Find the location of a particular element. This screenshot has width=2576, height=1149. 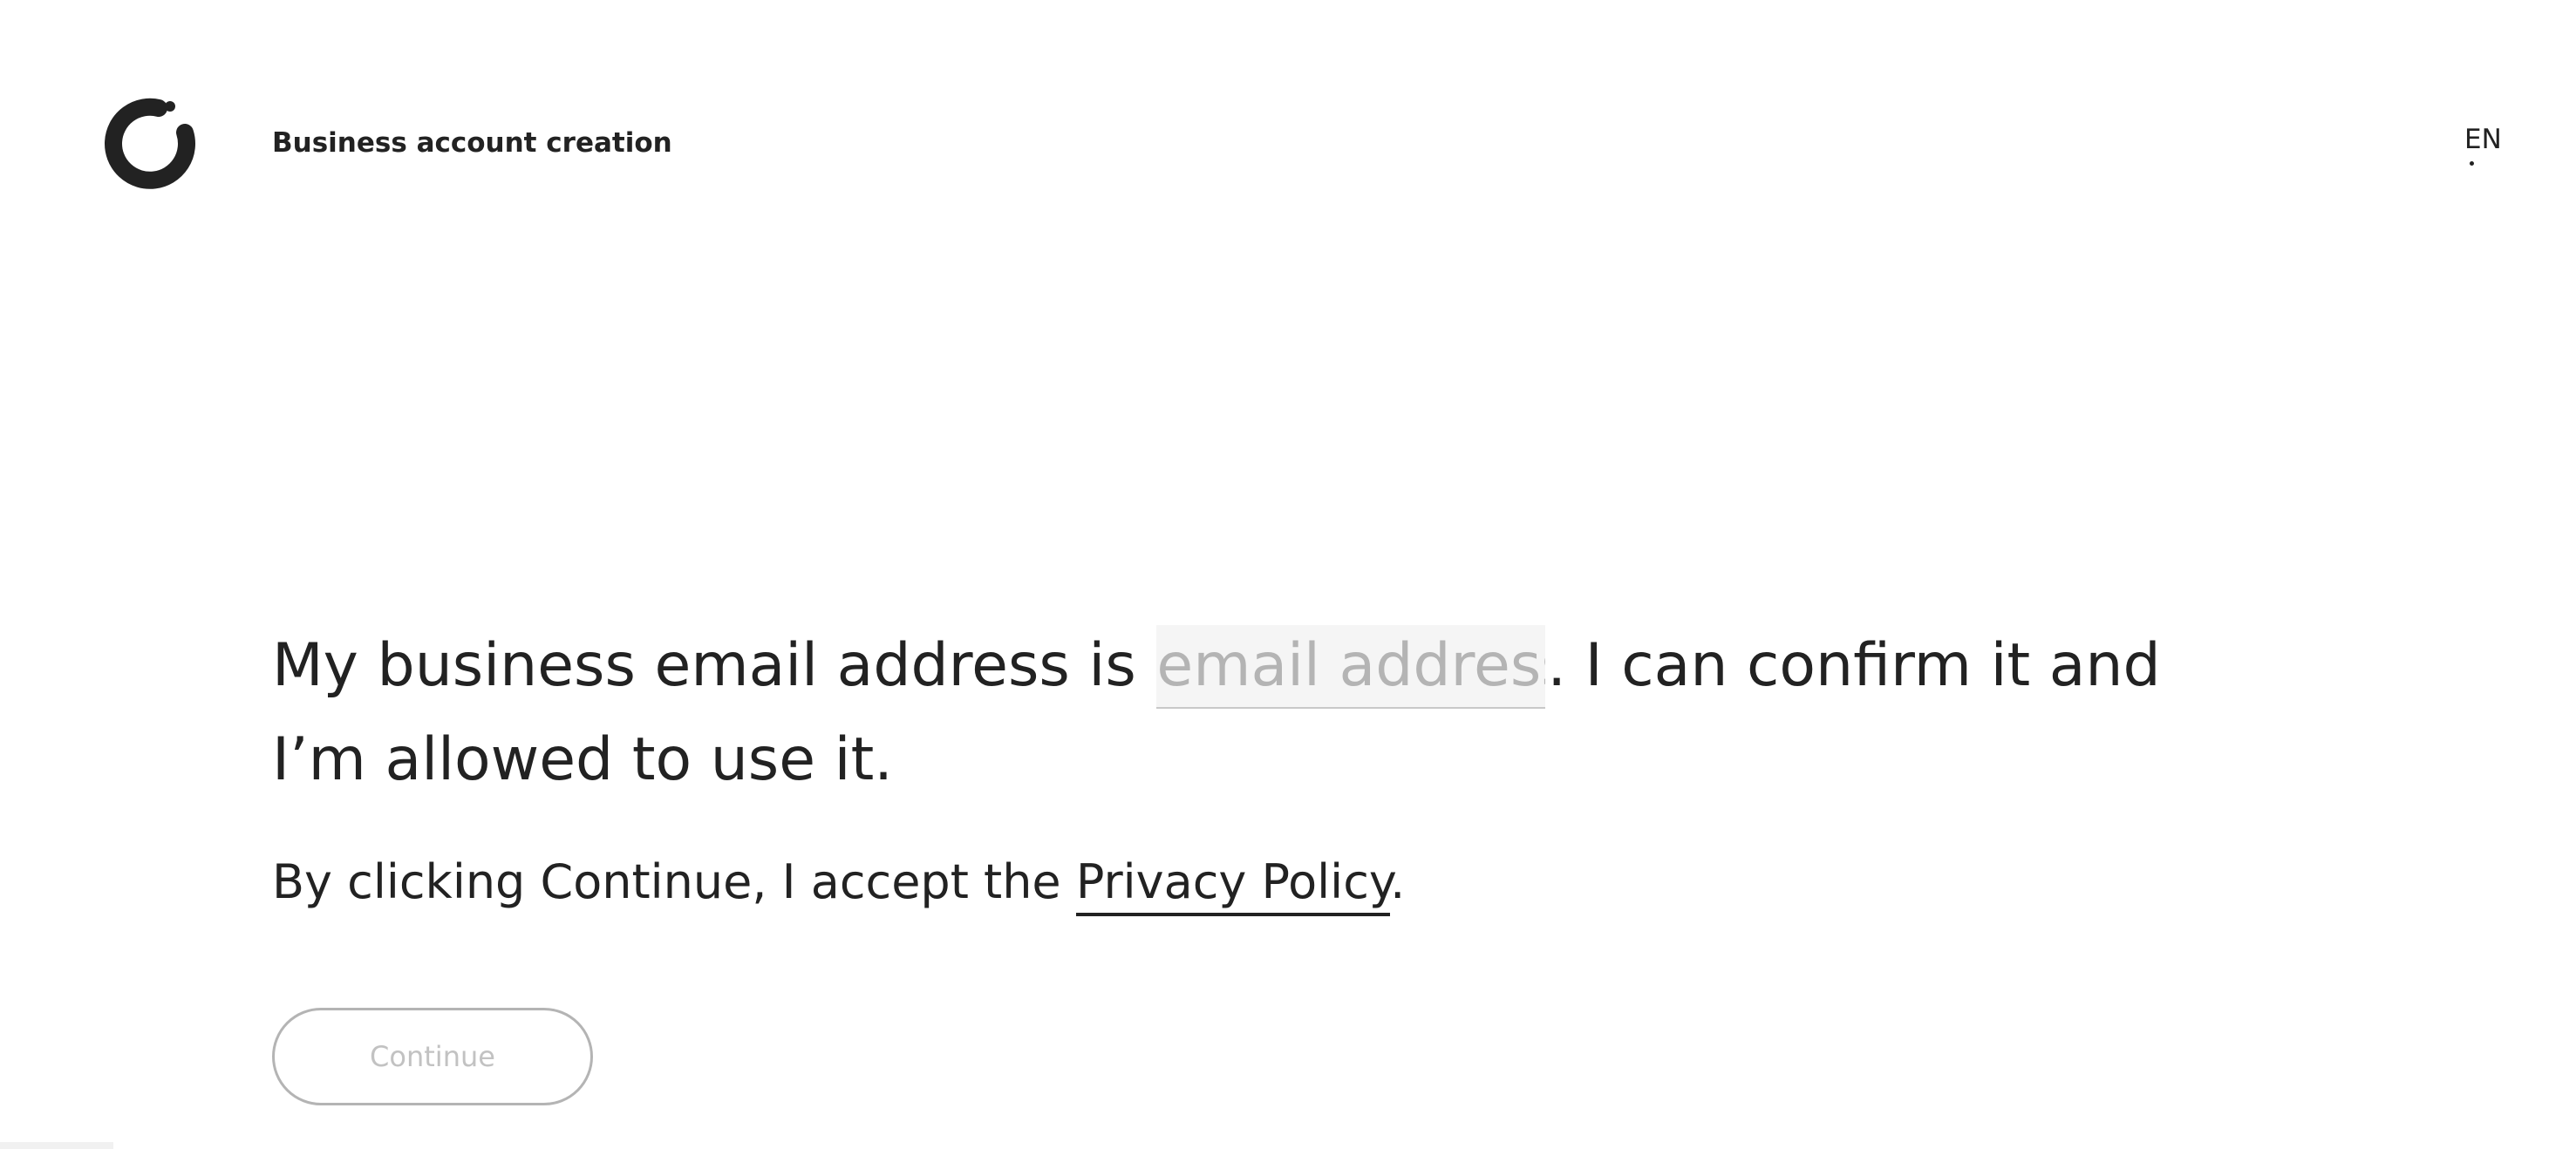

email-input is located at coordinates (1351, 666).